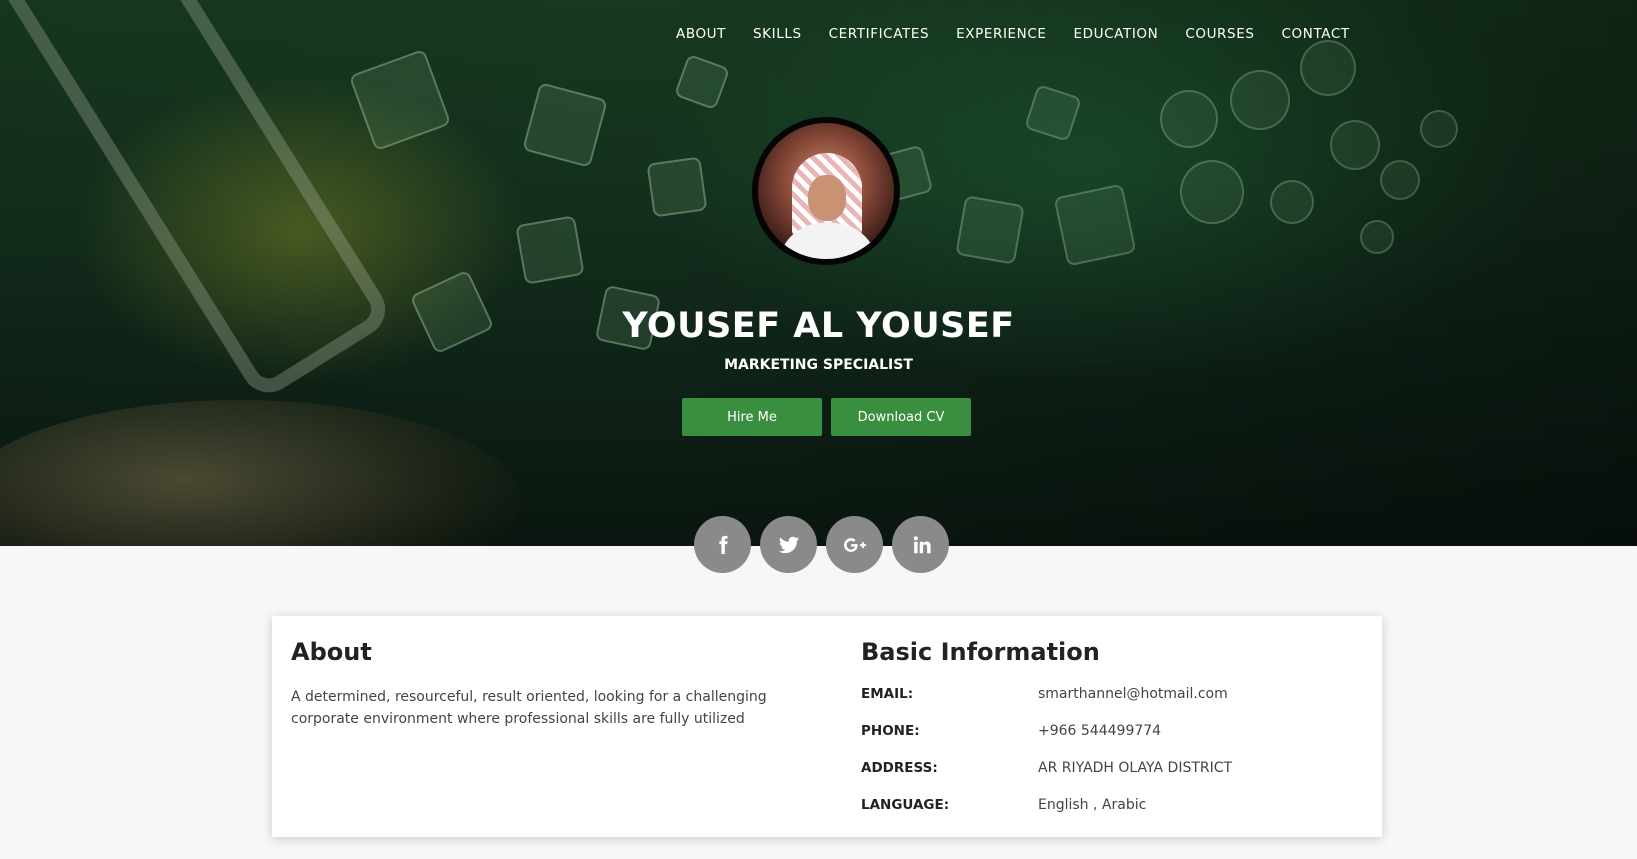 The height and width of the screenshot is (859, 1637). I want to click on linkedin-icon, so click(922, 544).